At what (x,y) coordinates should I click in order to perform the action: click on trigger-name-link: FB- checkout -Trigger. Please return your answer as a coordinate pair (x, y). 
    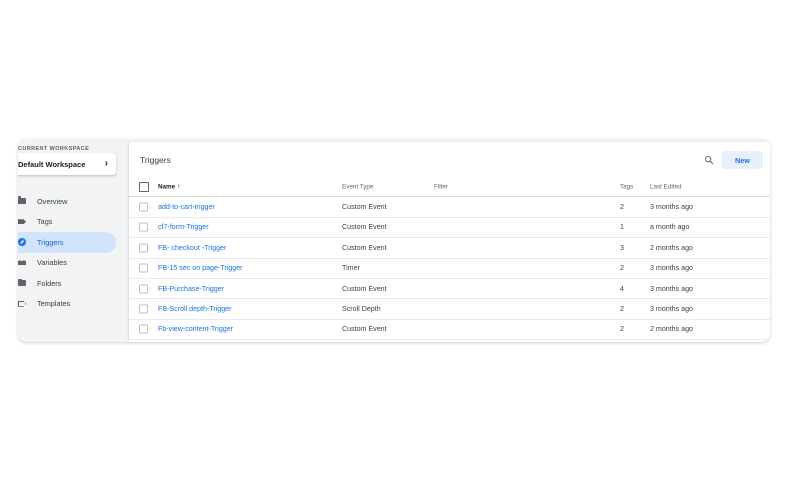
    Looking at the image, I should click on (192, 248).